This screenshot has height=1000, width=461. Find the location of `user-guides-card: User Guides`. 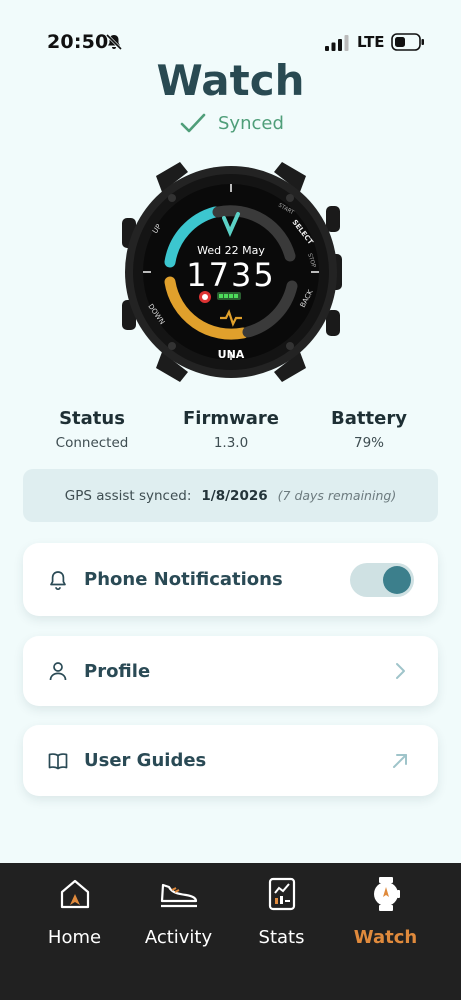

user-guides-card: User Guides is located at coordinates (230, 760).